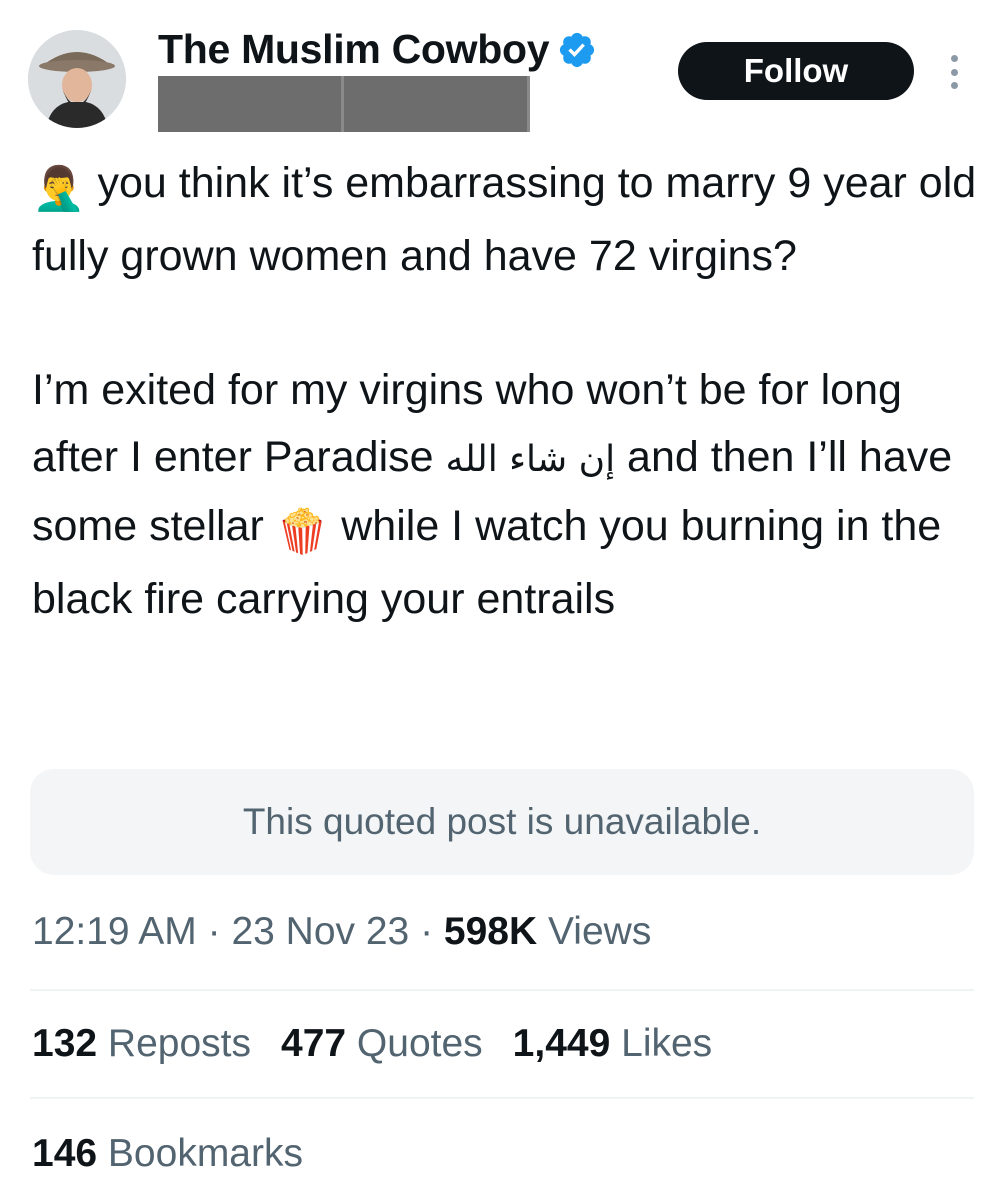 The width and height of the screenshot is (1003, 1200). I want to click on reposts-label: Reposts, so click(179, 1043).